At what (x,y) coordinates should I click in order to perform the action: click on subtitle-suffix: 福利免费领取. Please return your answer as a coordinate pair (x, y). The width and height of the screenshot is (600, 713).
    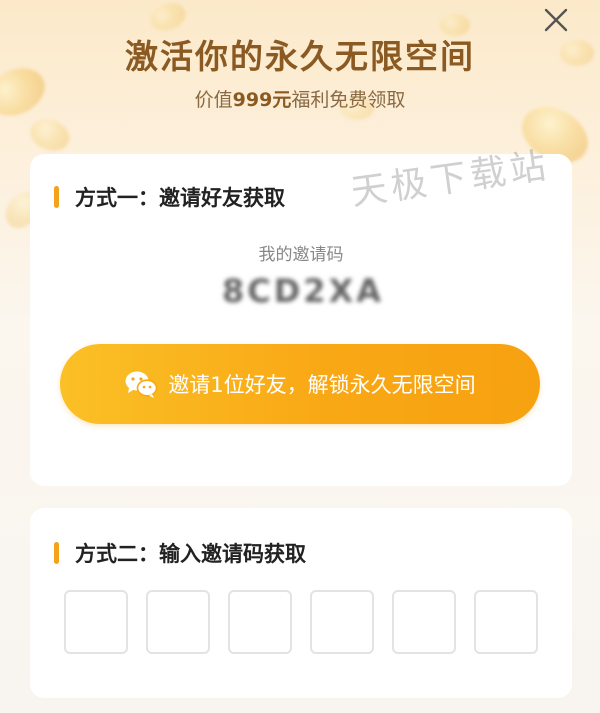
    Looking at the image, I should click on (348, 100).